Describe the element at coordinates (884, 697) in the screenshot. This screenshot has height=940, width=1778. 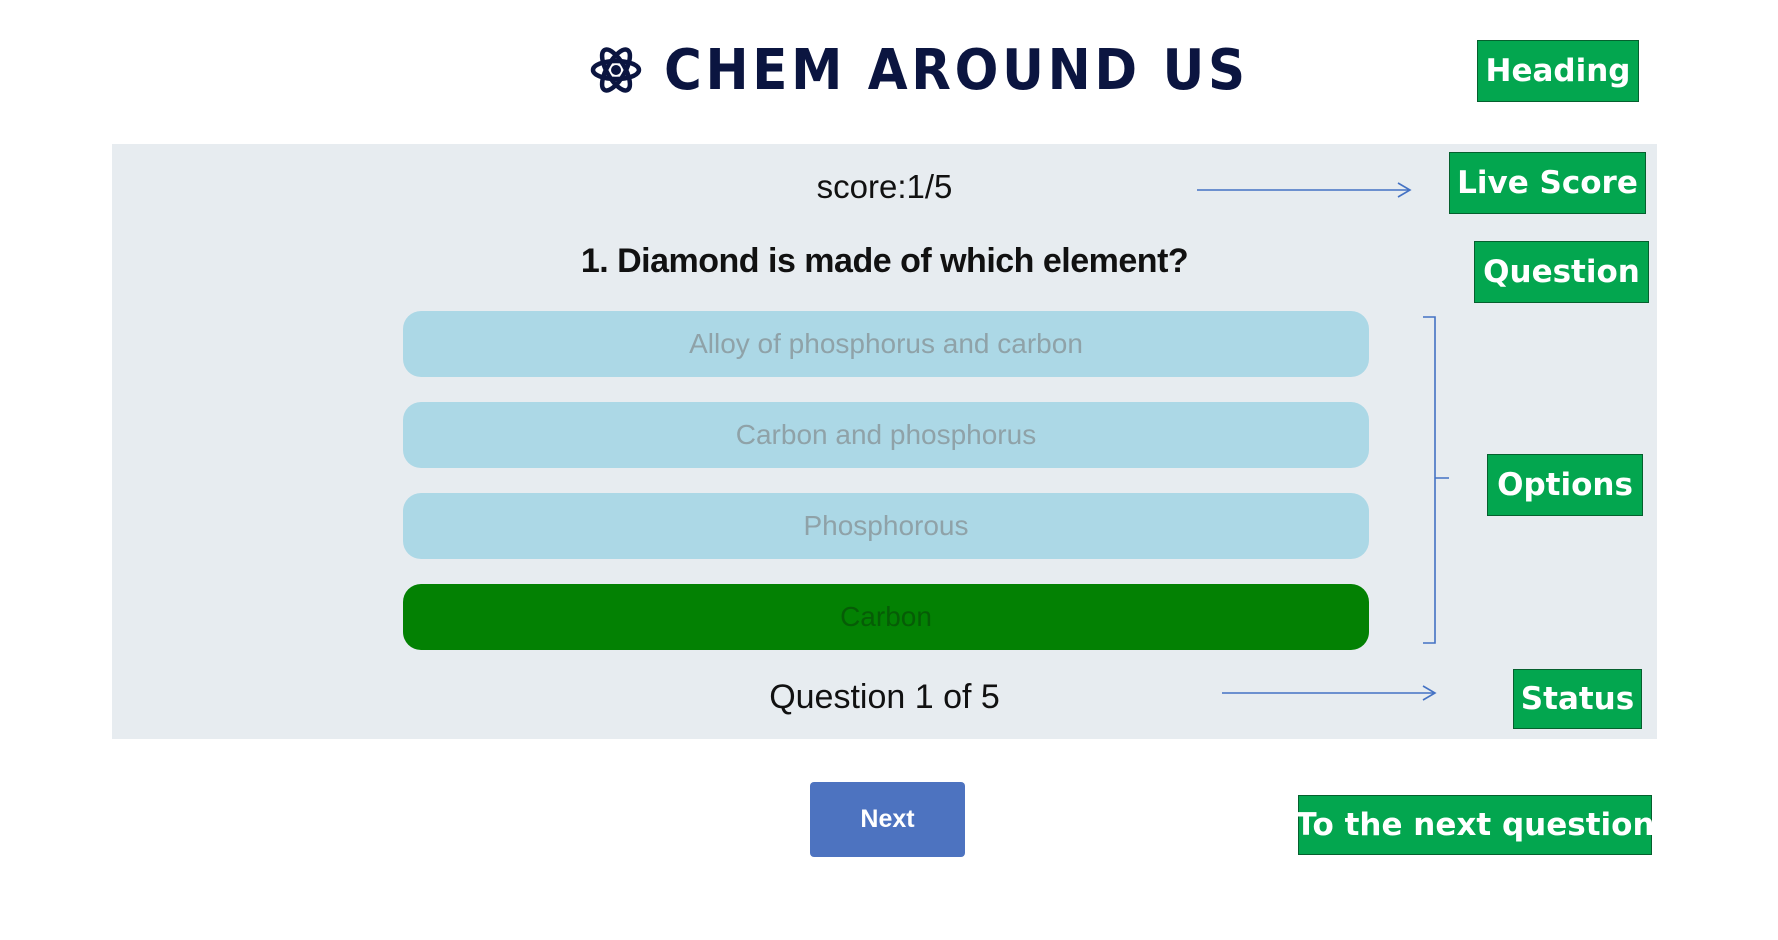
I see `question-status: Question 1 of 5` at that location.